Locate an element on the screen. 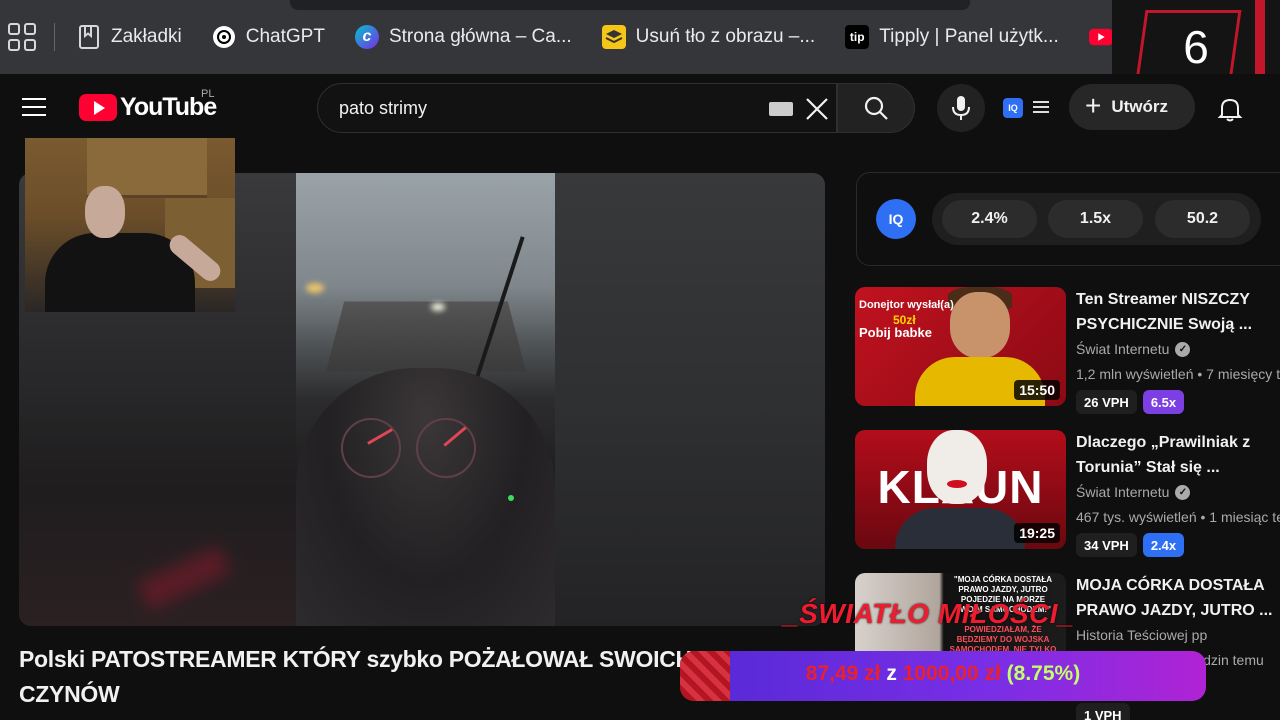 The width and height of the screenshot is (1280, 720). ratio-badge: 2.4x is located at coordinates (1163, 545).